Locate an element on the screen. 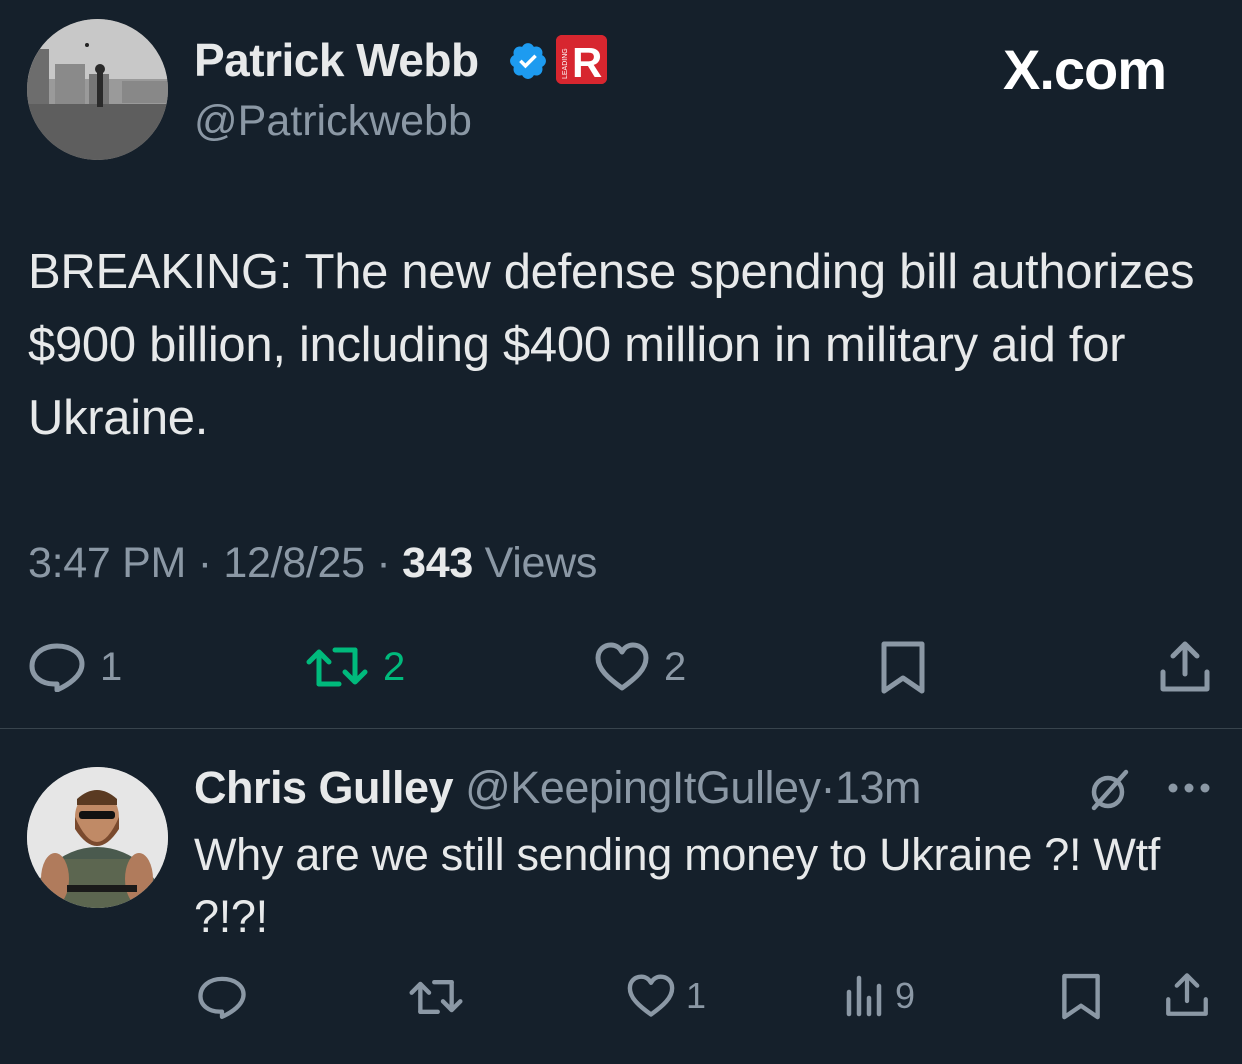 This screenshot has height=1064, width=1242. tweet-date: 12/8/25 is located at coordinates (294, 563).